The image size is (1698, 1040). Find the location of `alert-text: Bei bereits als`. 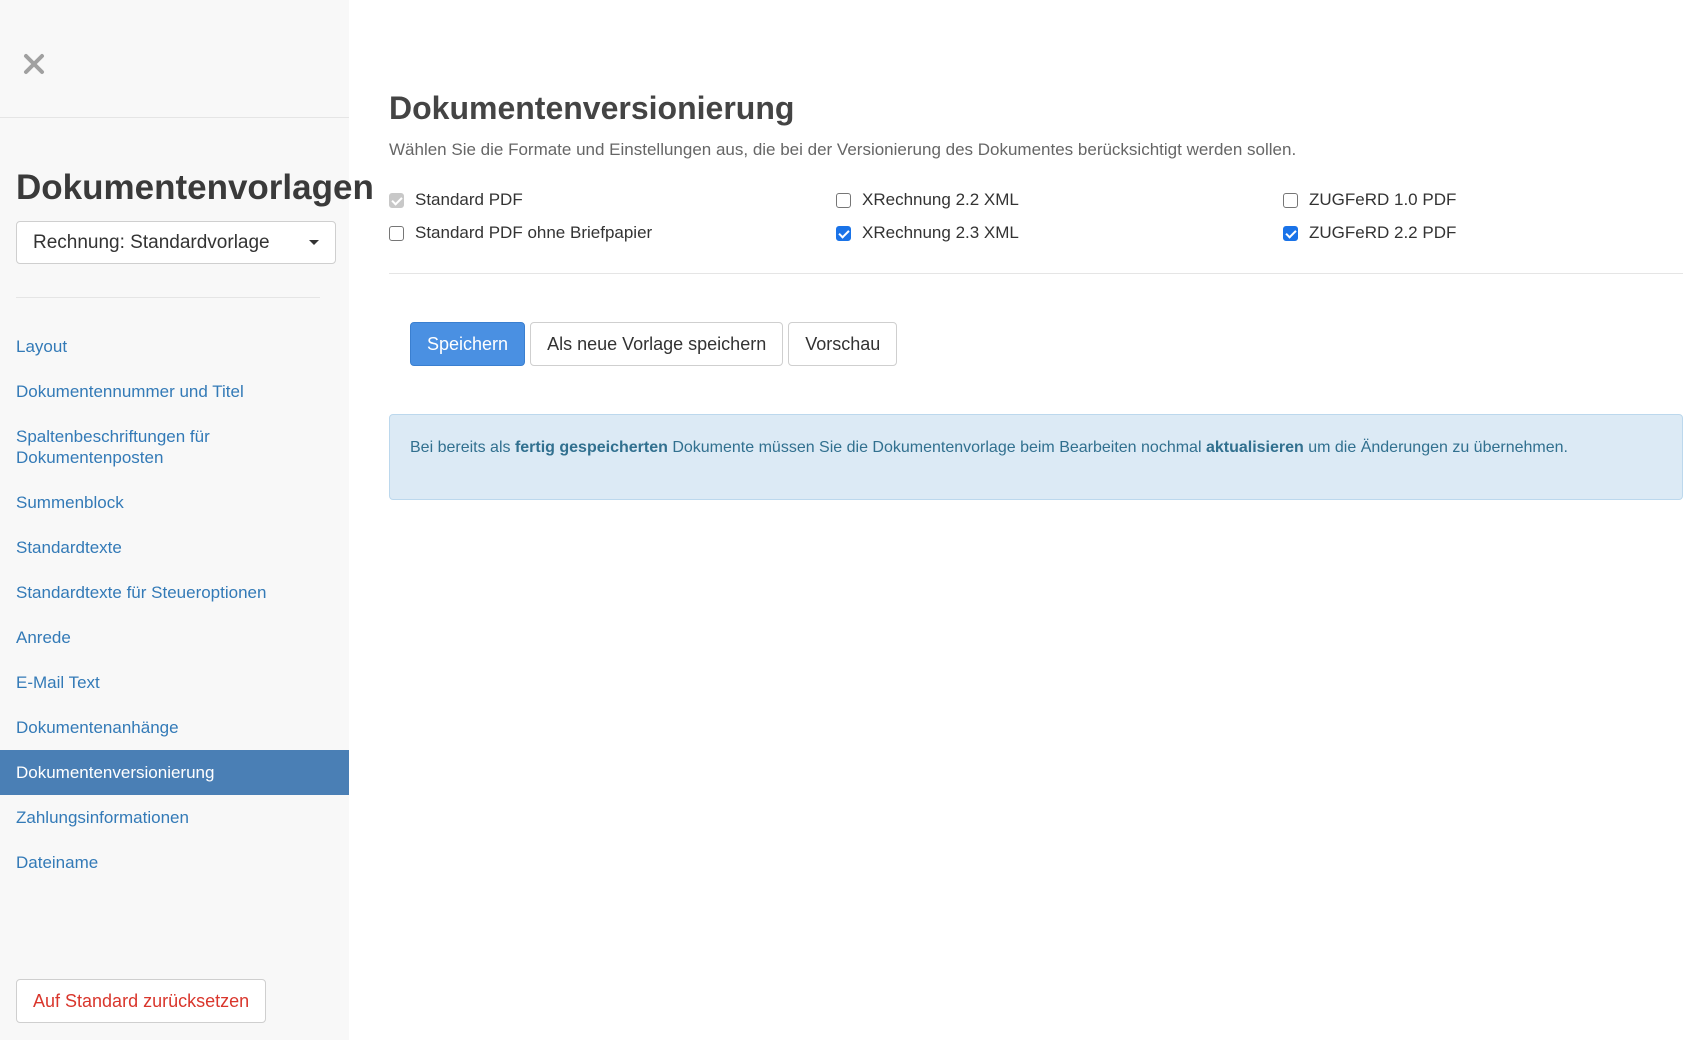

alert-text: Bei bereits als is located at coordinates (462, 447).